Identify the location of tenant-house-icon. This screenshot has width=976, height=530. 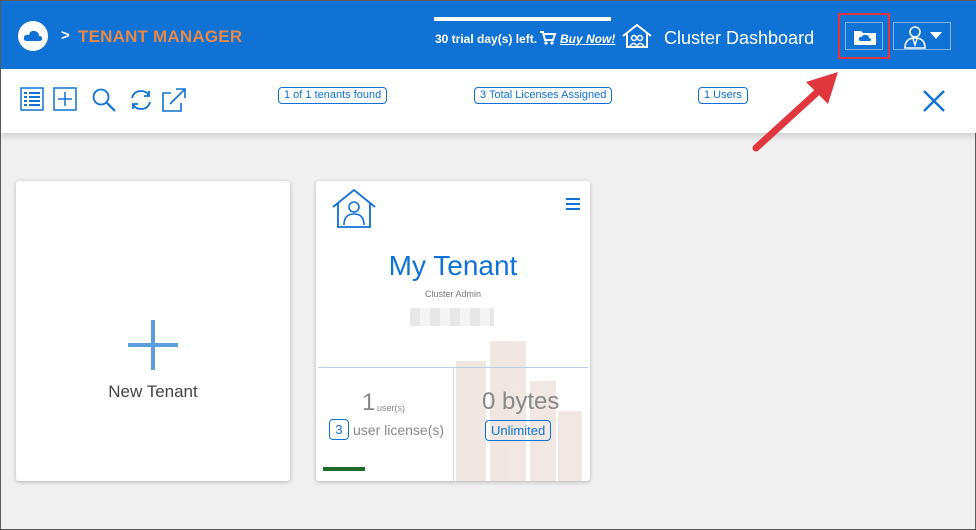
(354, 210).